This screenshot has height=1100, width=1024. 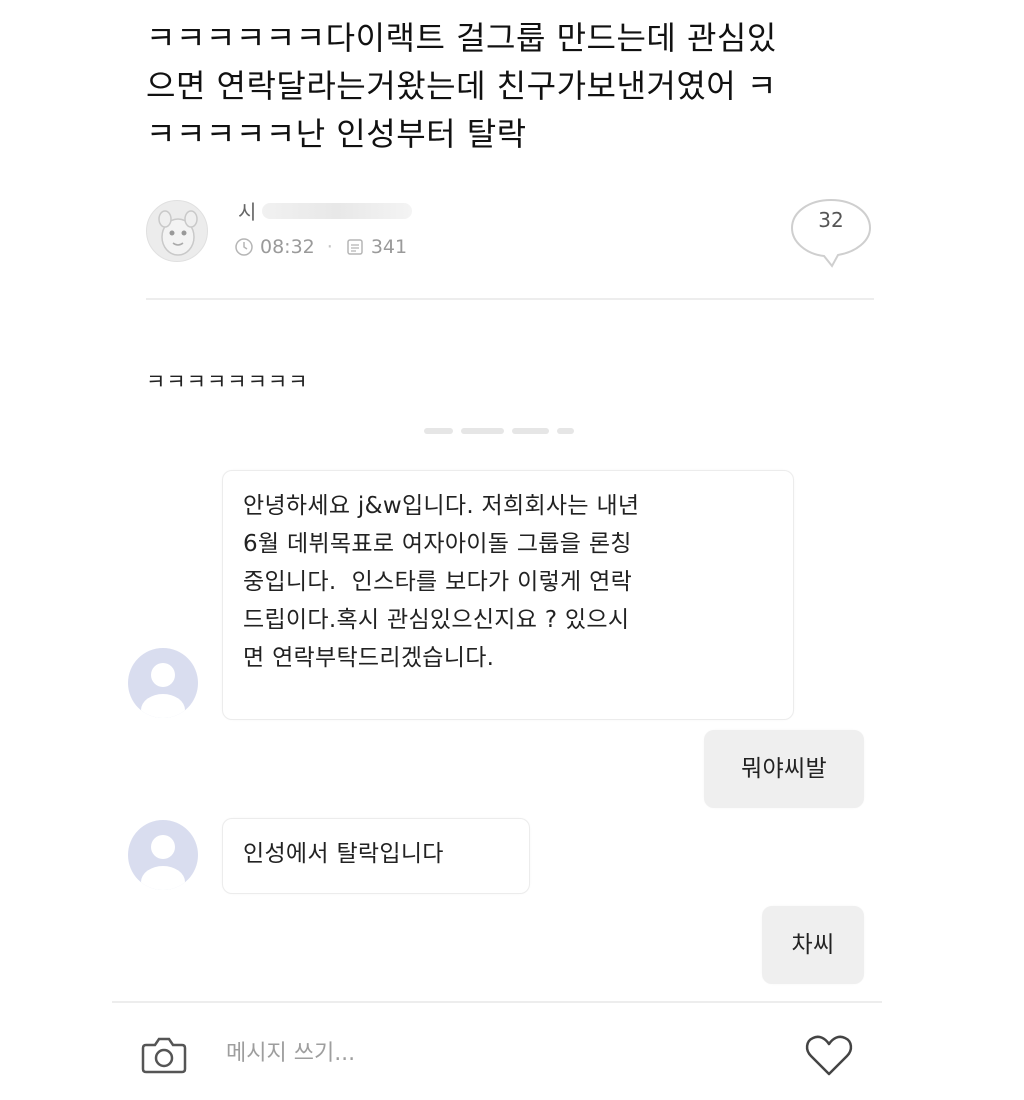 I want to click on comment-text: ㅋㅋㅋㅋㅋㅋㅋㅋ, so click(x=227, y=382).